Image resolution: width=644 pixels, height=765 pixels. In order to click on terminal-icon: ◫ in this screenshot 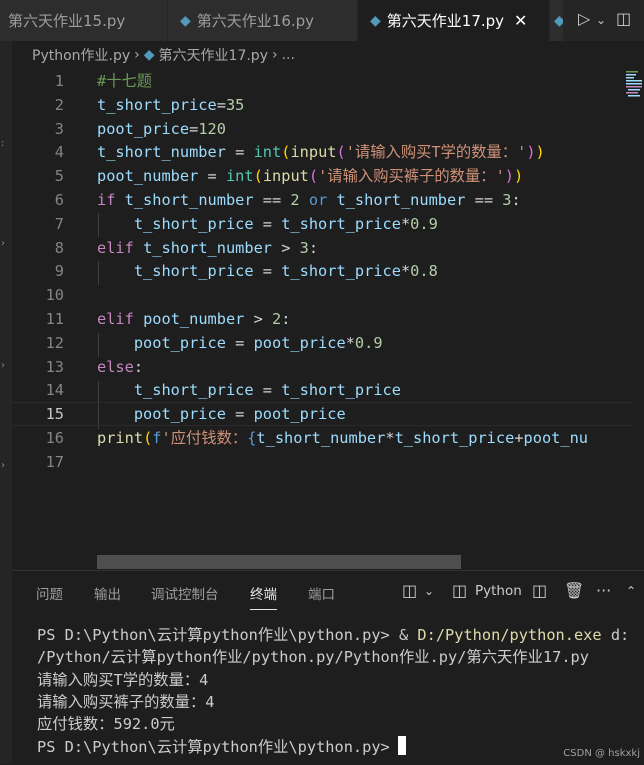, I will do `click(460, 590)`.